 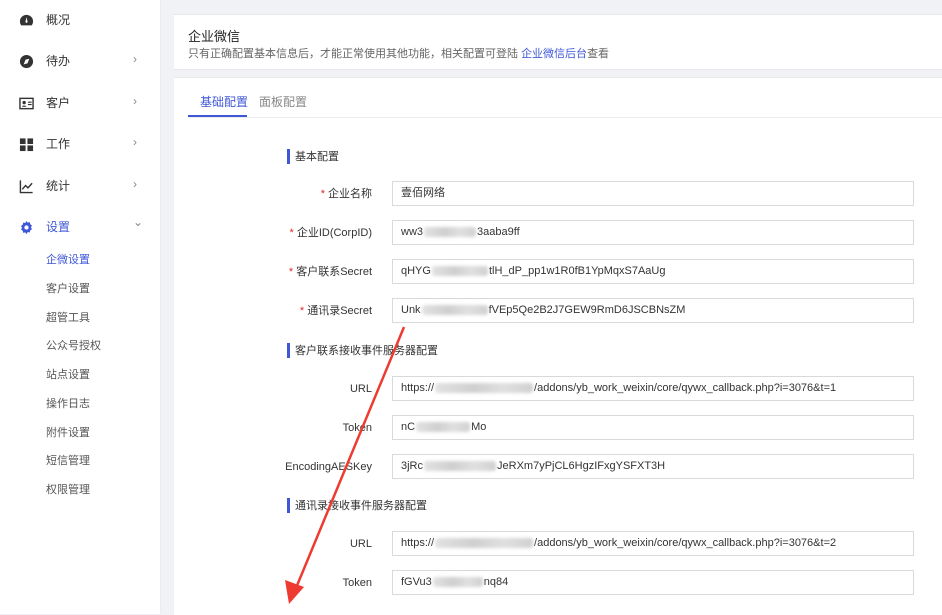 What do you see at coordinates (653, 427) in the screenshot?
I see `customer-token-input: nC Mo` at bounding box center [653, 427].